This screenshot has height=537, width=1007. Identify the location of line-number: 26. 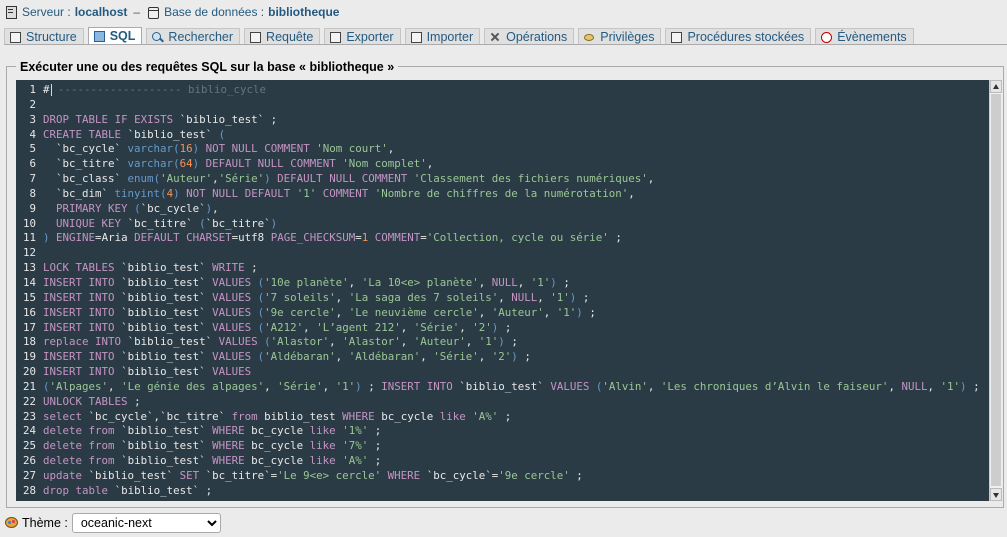
(29, 461).